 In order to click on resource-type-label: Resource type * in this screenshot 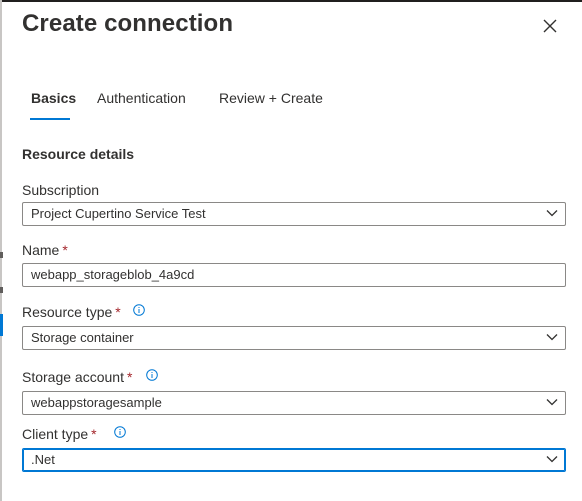, I will do `click(83, 312)`.